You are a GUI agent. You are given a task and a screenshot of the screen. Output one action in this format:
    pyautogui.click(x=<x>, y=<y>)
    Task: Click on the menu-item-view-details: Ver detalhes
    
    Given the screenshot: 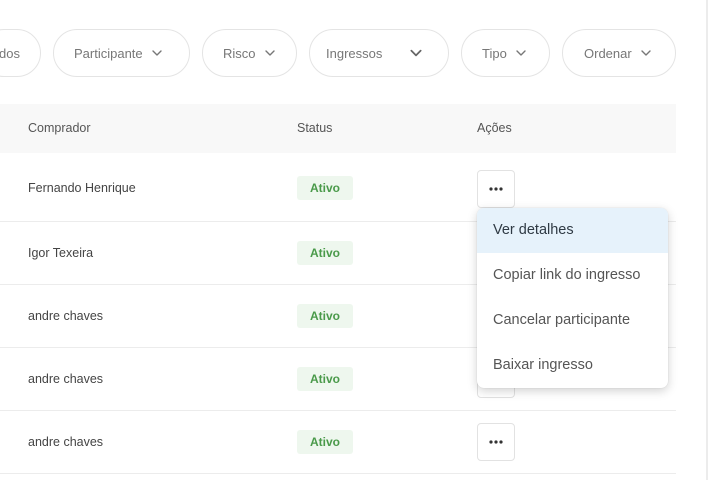 What is the action you would take?
    pyautogui.click(x=572, y=230)
    